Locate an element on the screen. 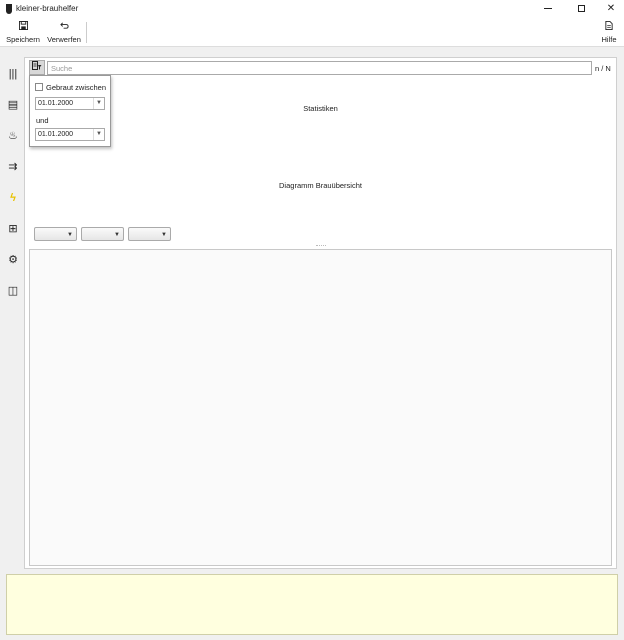  list-icon: ||| is located at coordinates (13, 74).